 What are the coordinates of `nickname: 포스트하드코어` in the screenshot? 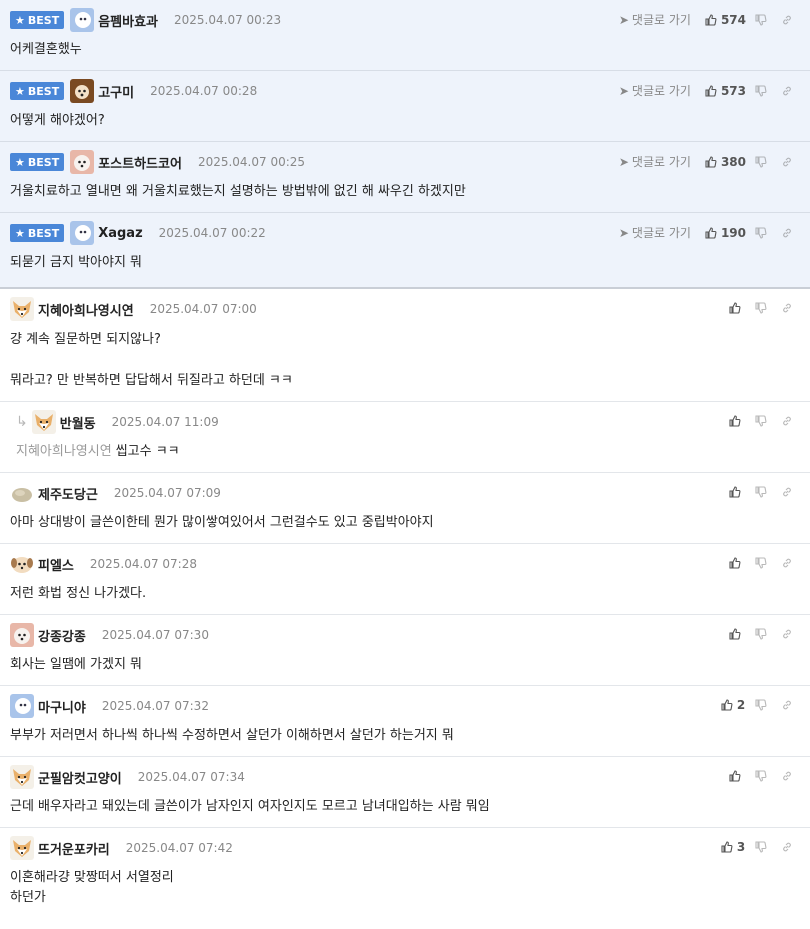 It's located at (140, 162).